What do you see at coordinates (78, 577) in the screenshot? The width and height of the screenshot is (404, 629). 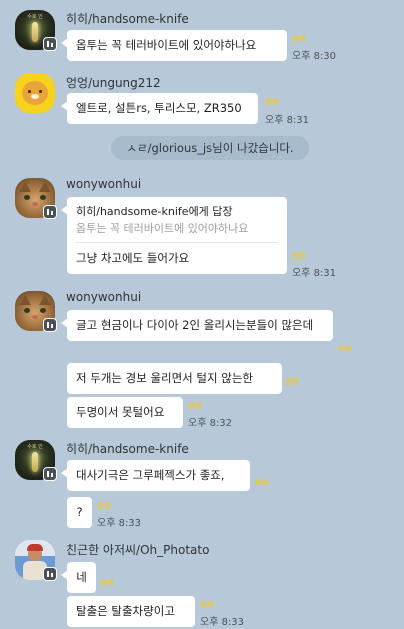 I see `message-bubble: 네` at bounding box center [78, 577].